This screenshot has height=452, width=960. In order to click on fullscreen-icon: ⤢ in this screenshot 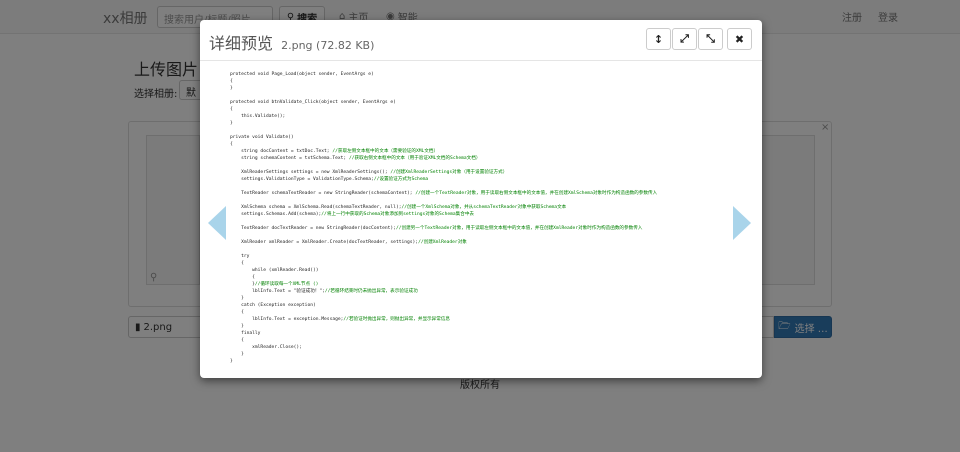, I will do `click(684, 38)`.